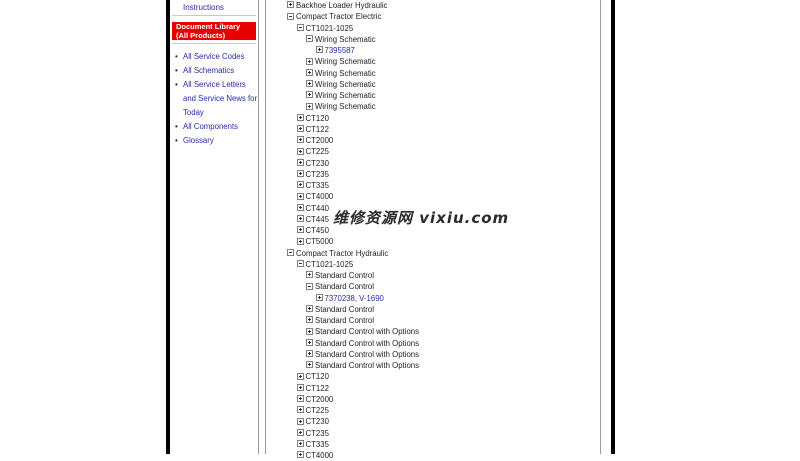 The height and width of the screenshot is (461, 800). Describe the element at coordinates (345, 107) in the screenshot. I see `tree-node-label: Wiring Schematic` at that location.